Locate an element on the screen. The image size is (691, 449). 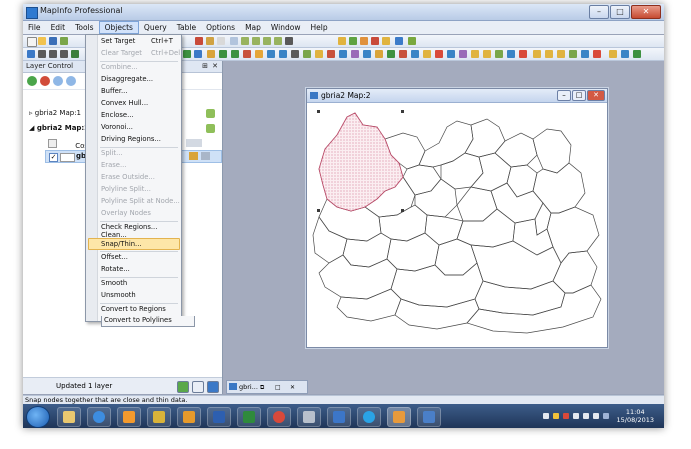
minimized-window: gbri... ⧉ □ ✕ is located at coordinates (267, 387).